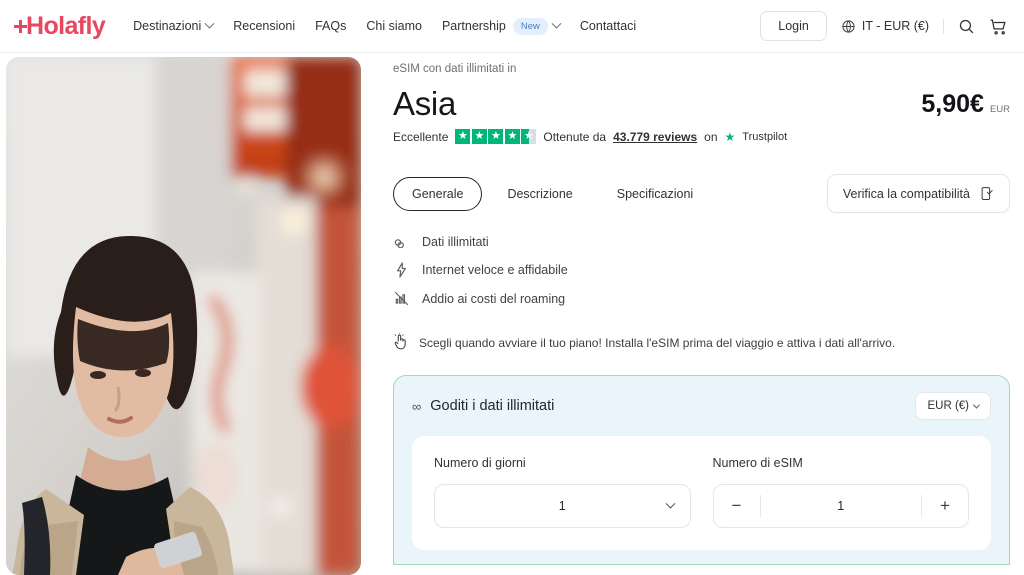 The height and width of the screenshot is (575, 1024). I want to click on login-button: Login, so click(793, 26).